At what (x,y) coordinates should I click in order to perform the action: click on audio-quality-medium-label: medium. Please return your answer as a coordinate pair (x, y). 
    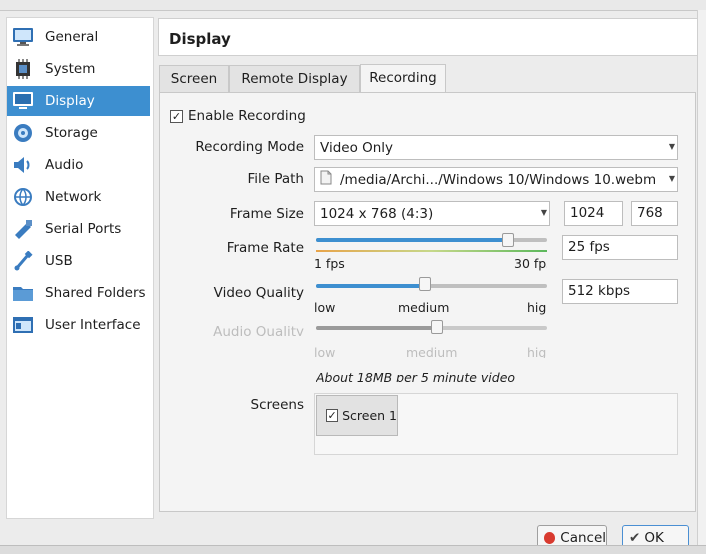
    Looking at the image, I should click on (432, 351).